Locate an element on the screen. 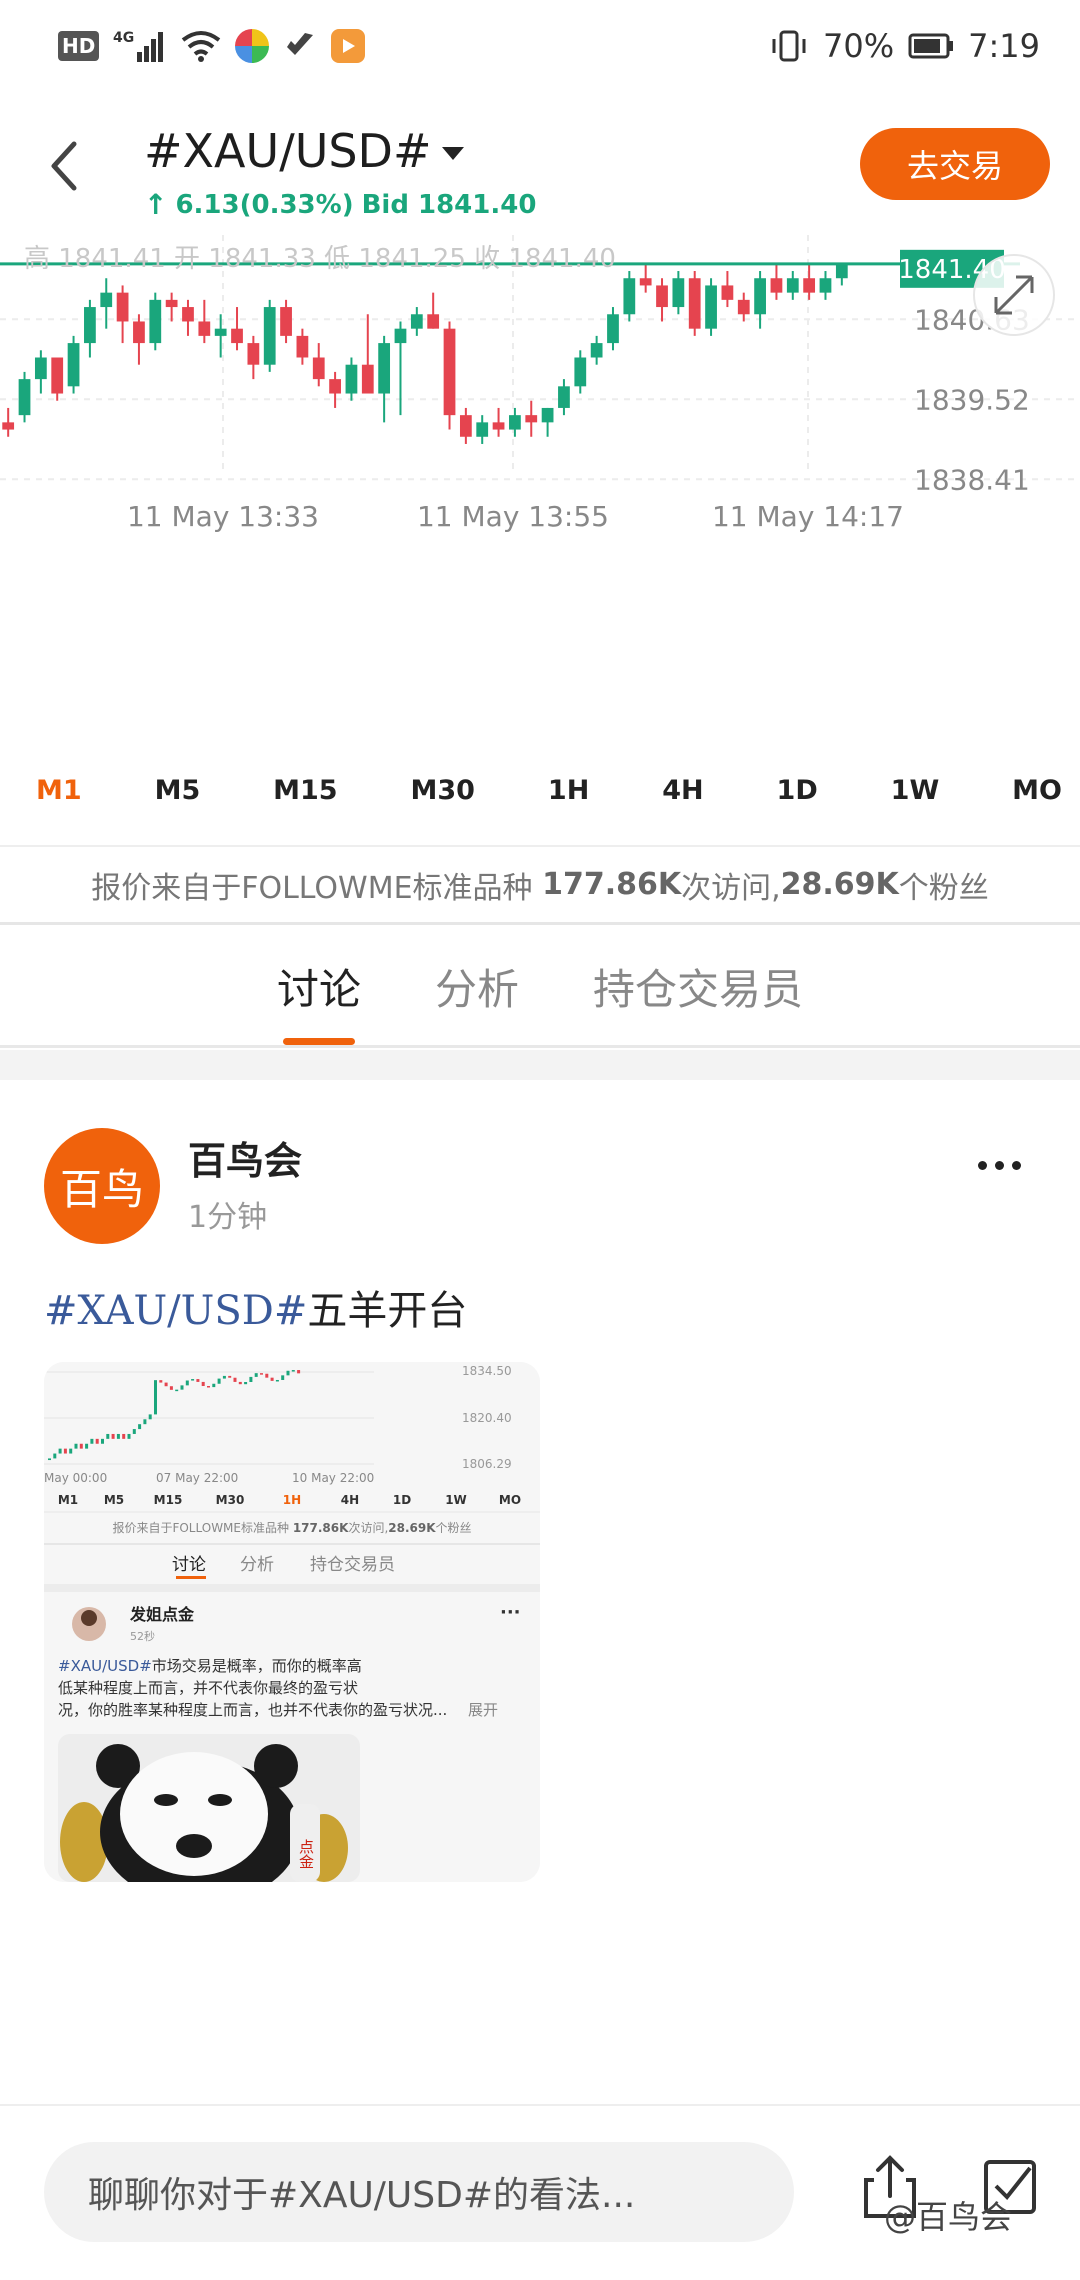  symbol-selector: #XAU/USD# is located at coordinates (304, 151).